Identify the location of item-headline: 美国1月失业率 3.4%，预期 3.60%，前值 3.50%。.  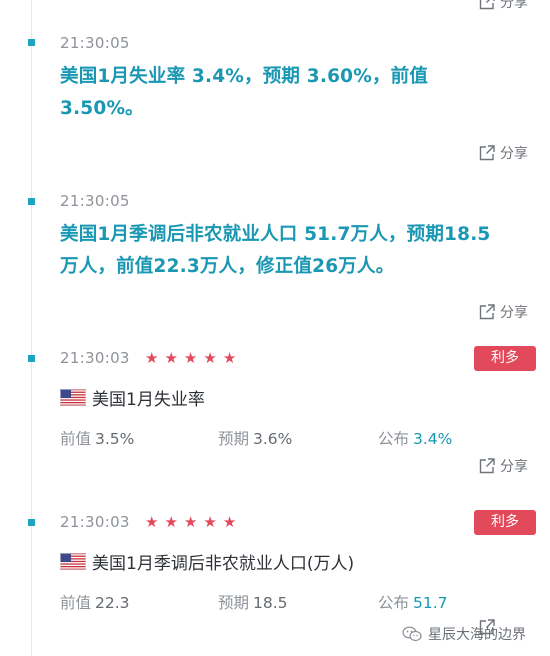
(295, 93).